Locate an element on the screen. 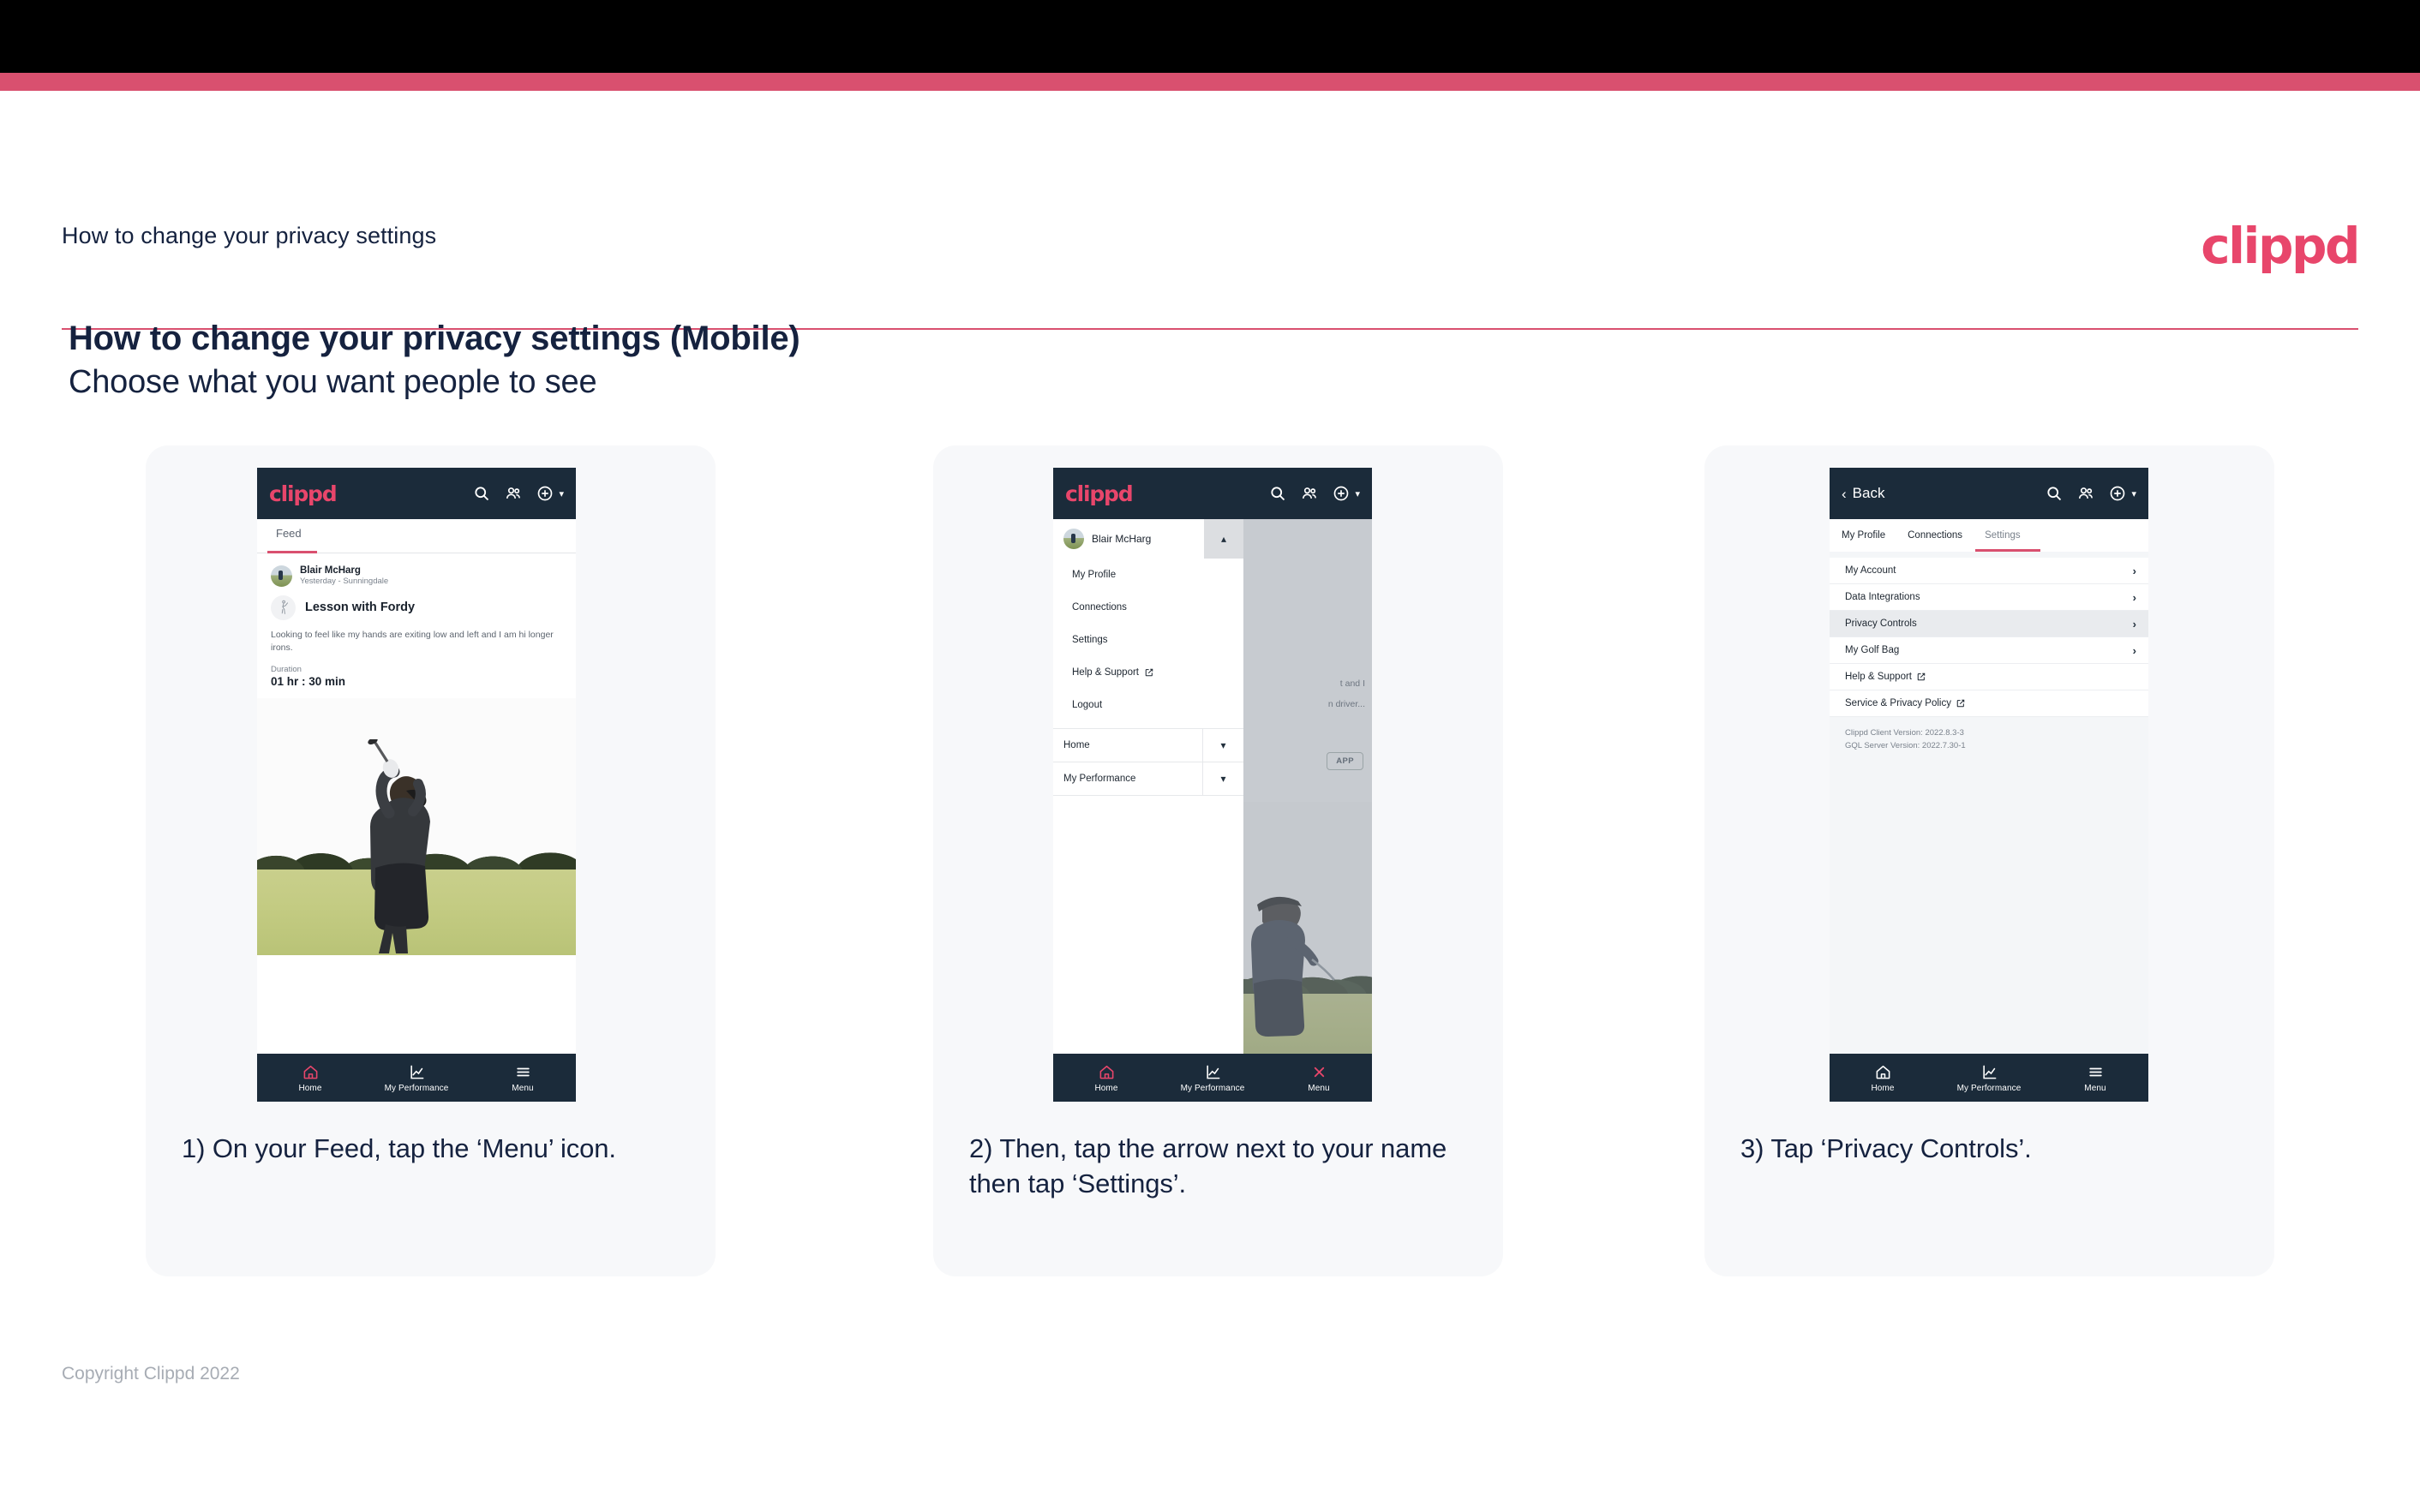 The height and width of the screenshot is (1512, 2420). drawer-item-help-support: Help & Support is located at coordinates (1148, 673).